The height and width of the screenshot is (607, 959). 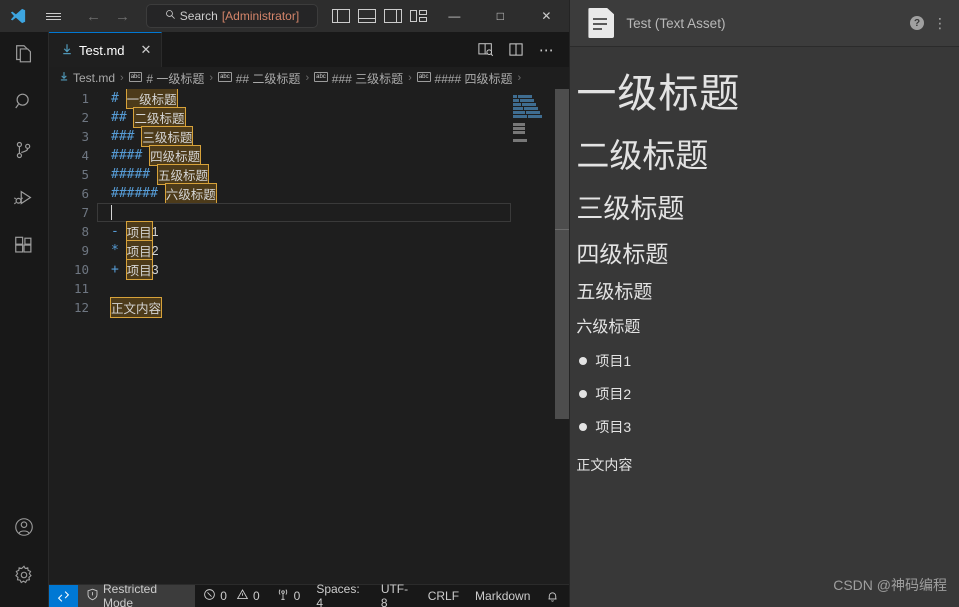 What do you see at coordinates (85, 231) in the screenshot?
I see `line-number: 8` at bounding box center [85, 231].